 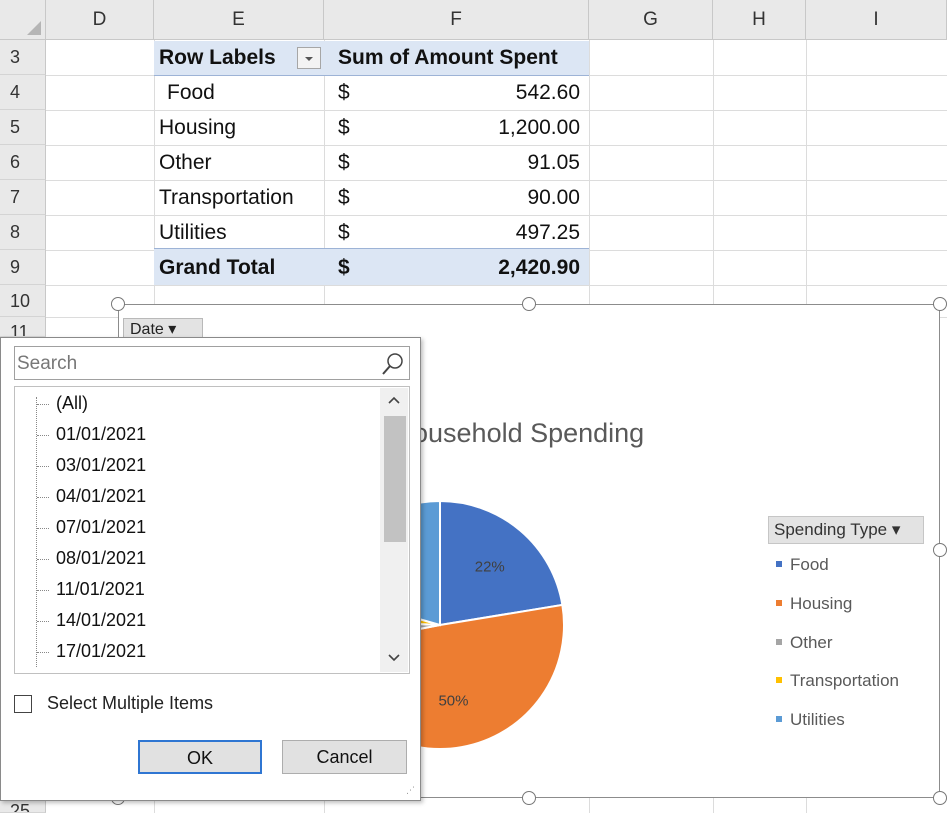 I want to click on list-item: 04/01/2021, so click(x=101, y=496).